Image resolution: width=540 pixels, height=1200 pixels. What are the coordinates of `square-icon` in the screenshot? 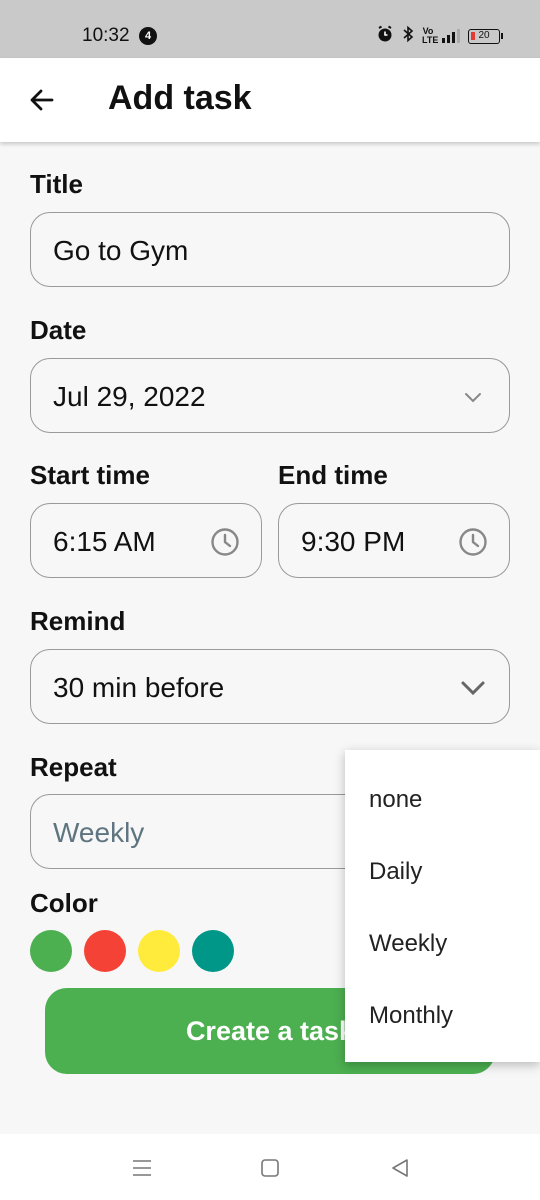 It's located at (270, 1168).